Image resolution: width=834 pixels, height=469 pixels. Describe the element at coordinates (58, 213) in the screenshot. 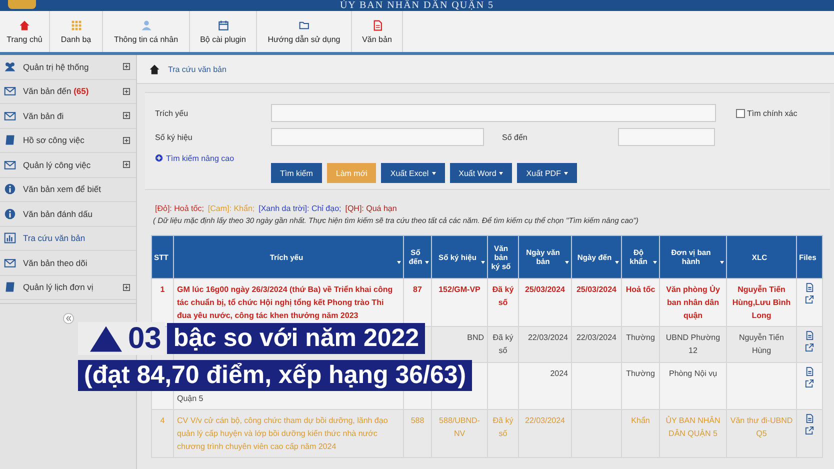

I see `sidebar-label: Văn bản đánh dấu` at that location.